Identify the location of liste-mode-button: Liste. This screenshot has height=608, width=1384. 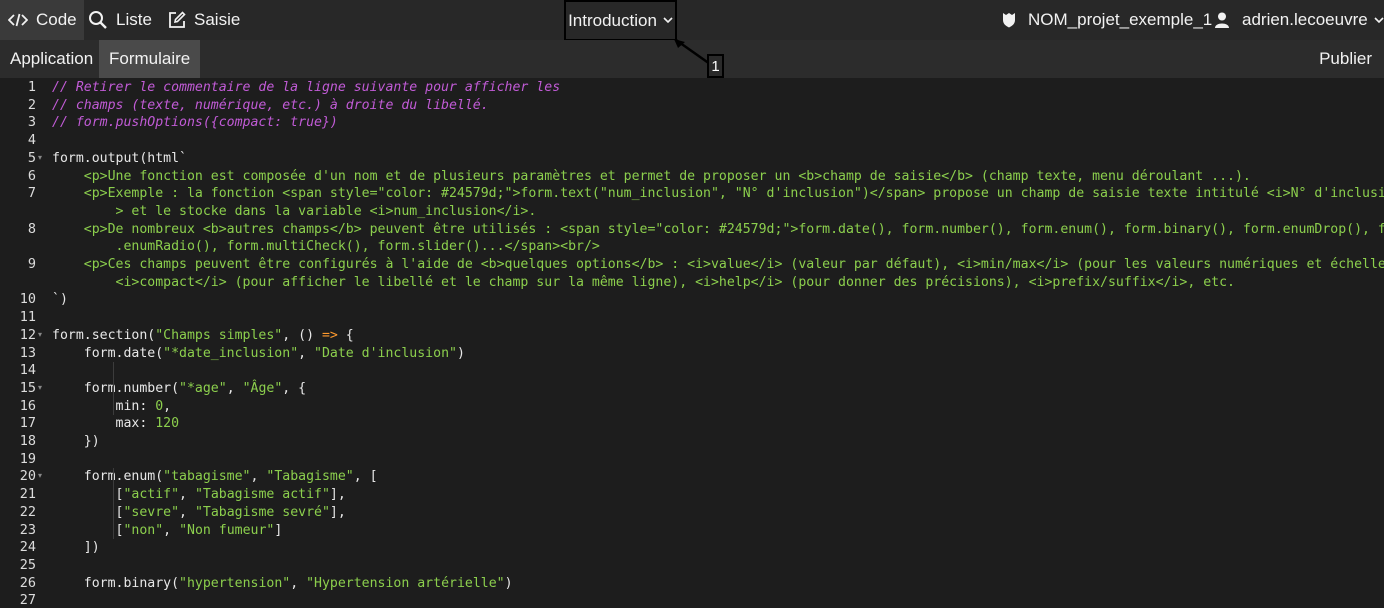
(120, 20).